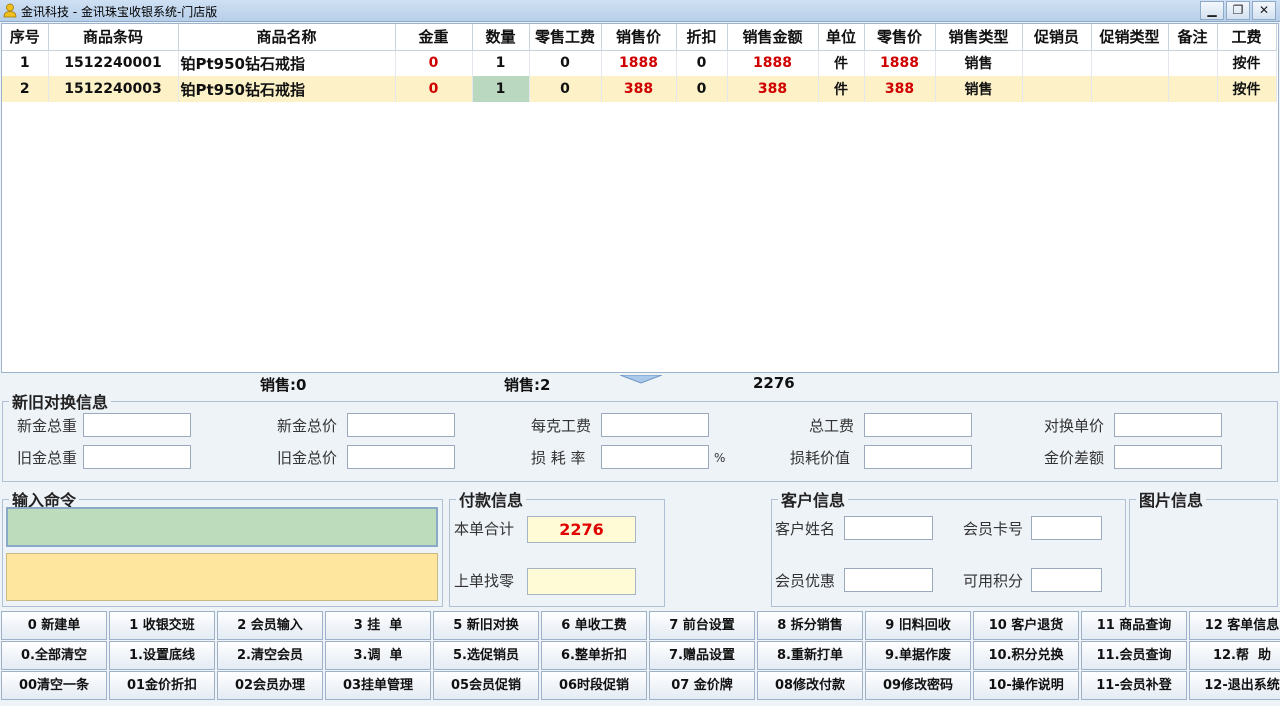 The width and height of the screenshot is (1280, 706). I want to click on function-button: 12 客单信息, so click(1234, 625).